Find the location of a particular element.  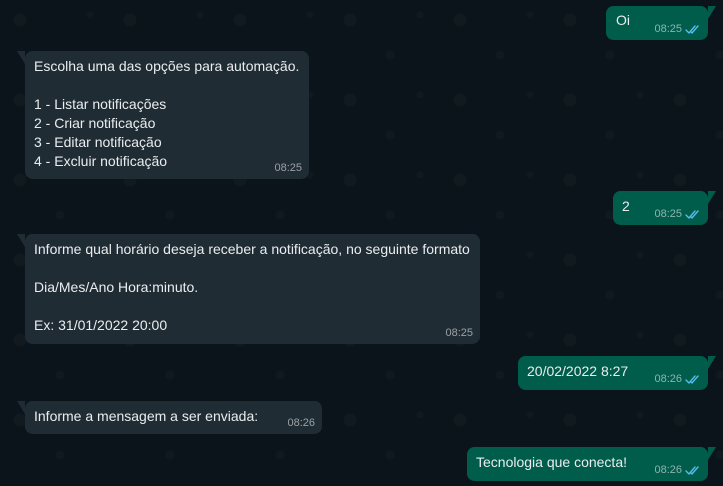

message-outgoing: 2 08:25 is located at coordinates (664, 208).